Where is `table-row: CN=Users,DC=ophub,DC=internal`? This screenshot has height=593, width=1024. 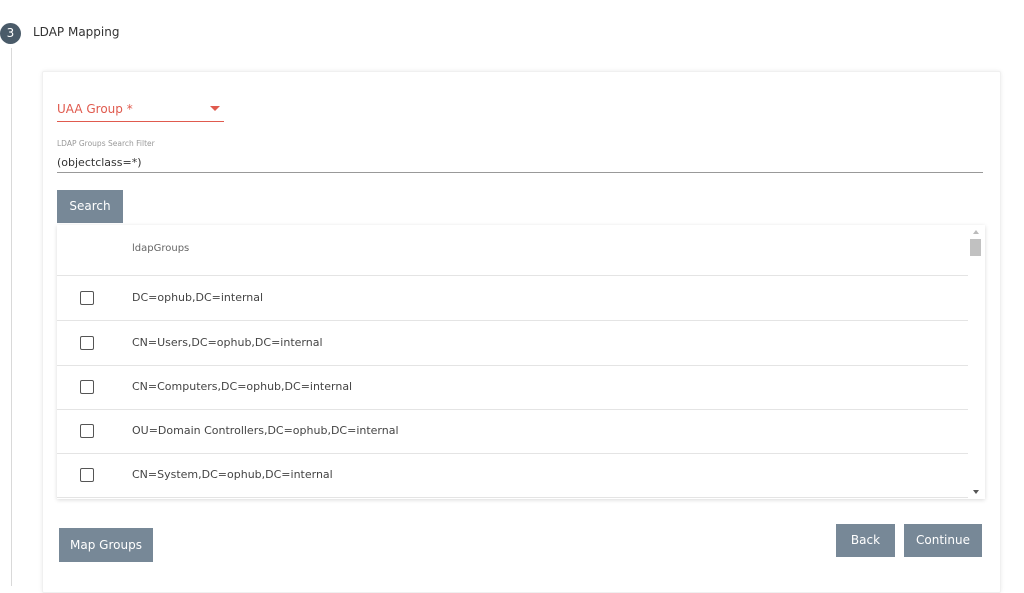
table-row: CN=Users,DC=ophub,DC=internal is located at coordinates (512, 343).